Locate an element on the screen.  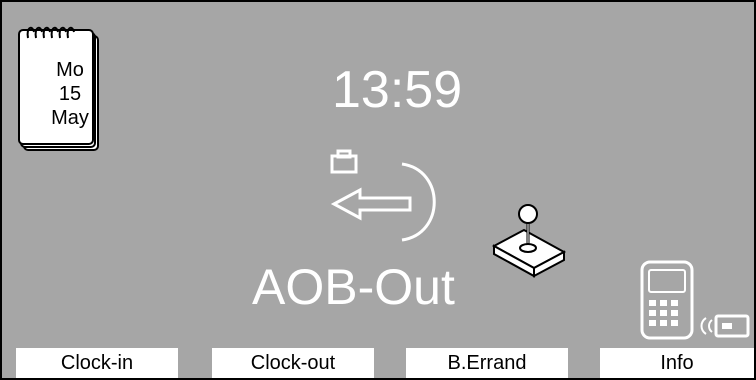
card-reader-icon is located at coordinates (694, 304).